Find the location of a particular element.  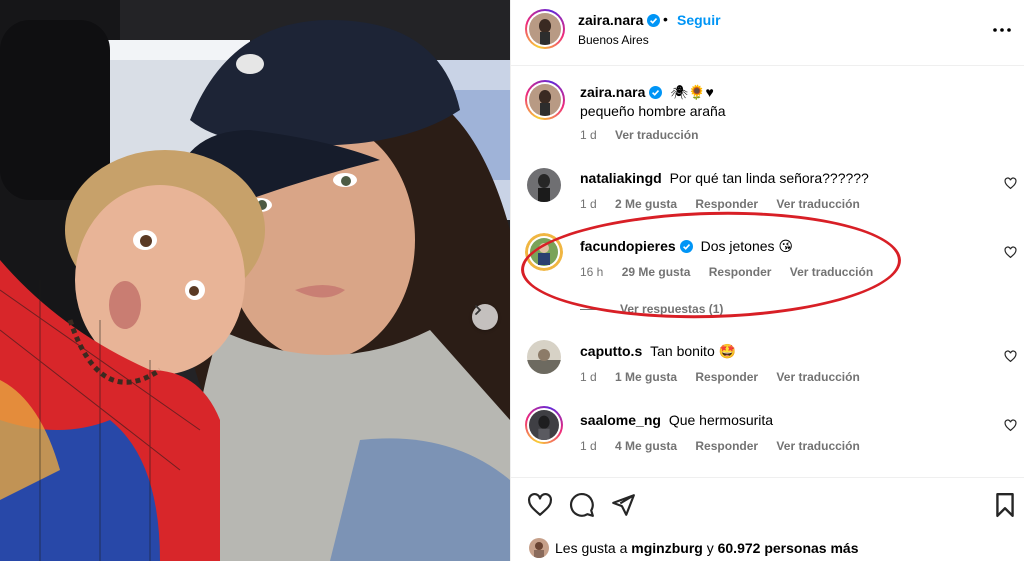

caption-emojis: 🕷🌻♥ is located at coordinates (692, 92).